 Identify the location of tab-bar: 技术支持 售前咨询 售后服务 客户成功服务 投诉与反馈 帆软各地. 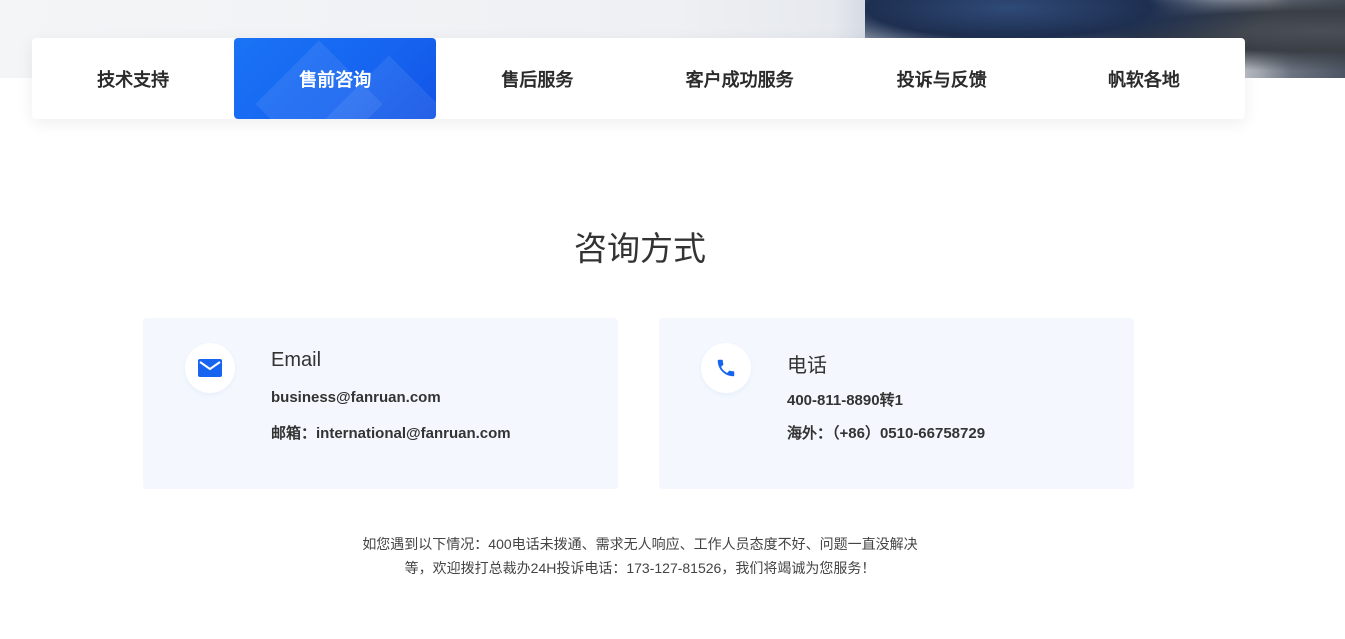
(638, 78).